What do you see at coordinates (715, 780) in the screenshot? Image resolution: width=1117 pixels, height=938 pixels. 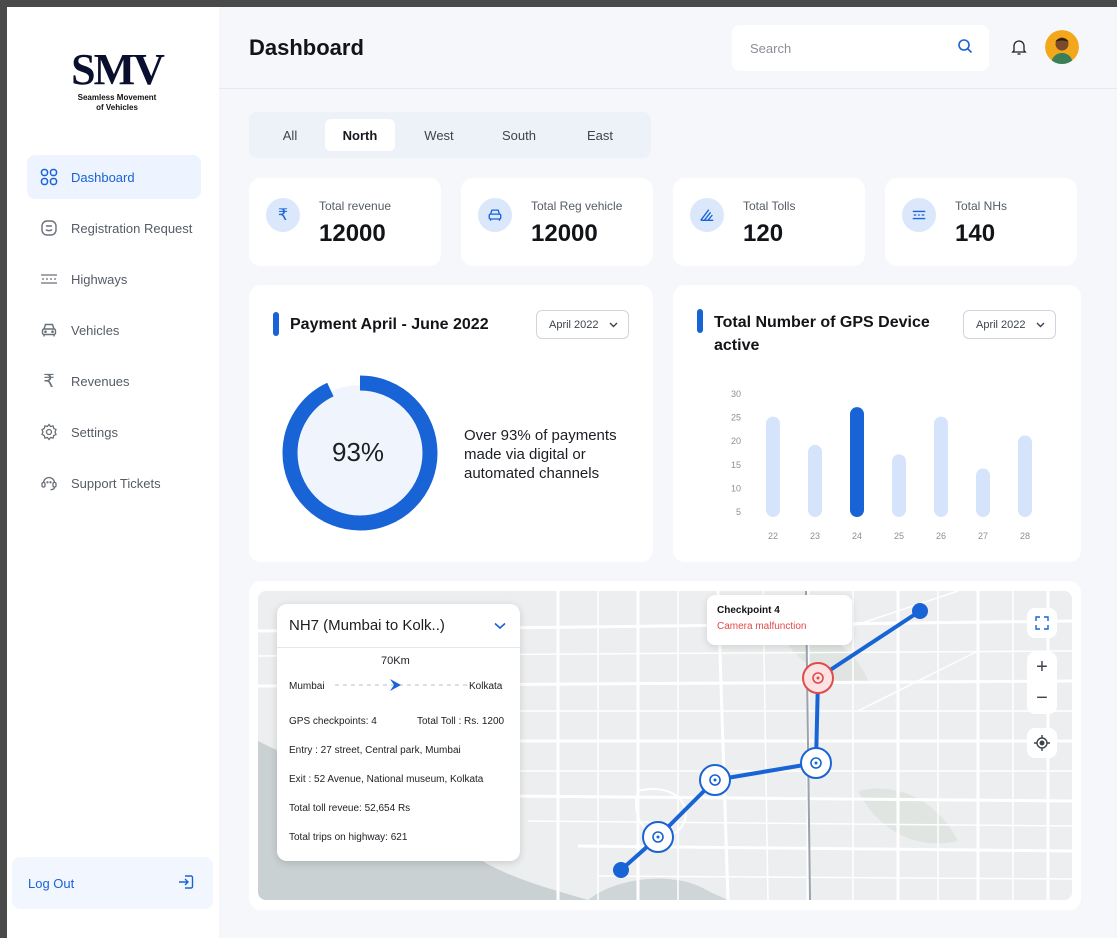 I see `checkpoint-2-marker` at bounding box center [715, 780].